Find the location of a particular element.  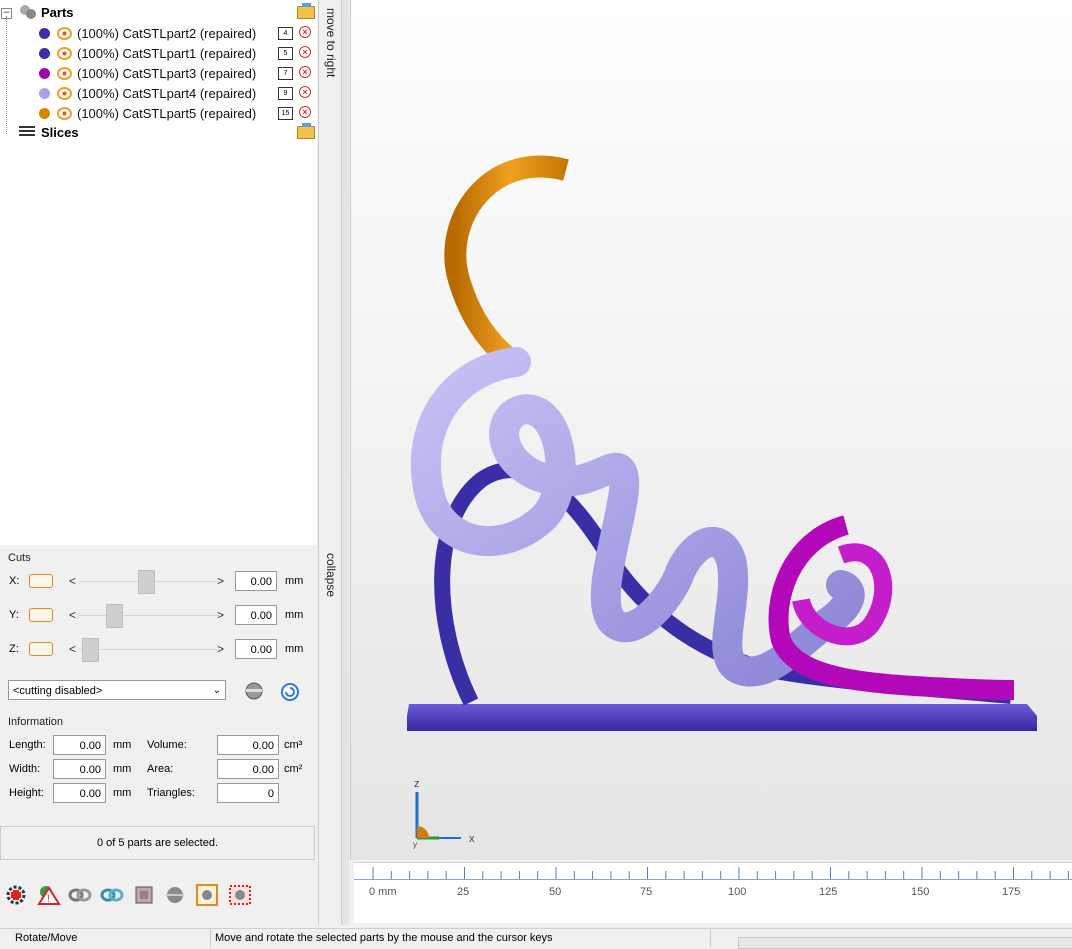

collapse-label: collapse is located at coordinates (331, 575).